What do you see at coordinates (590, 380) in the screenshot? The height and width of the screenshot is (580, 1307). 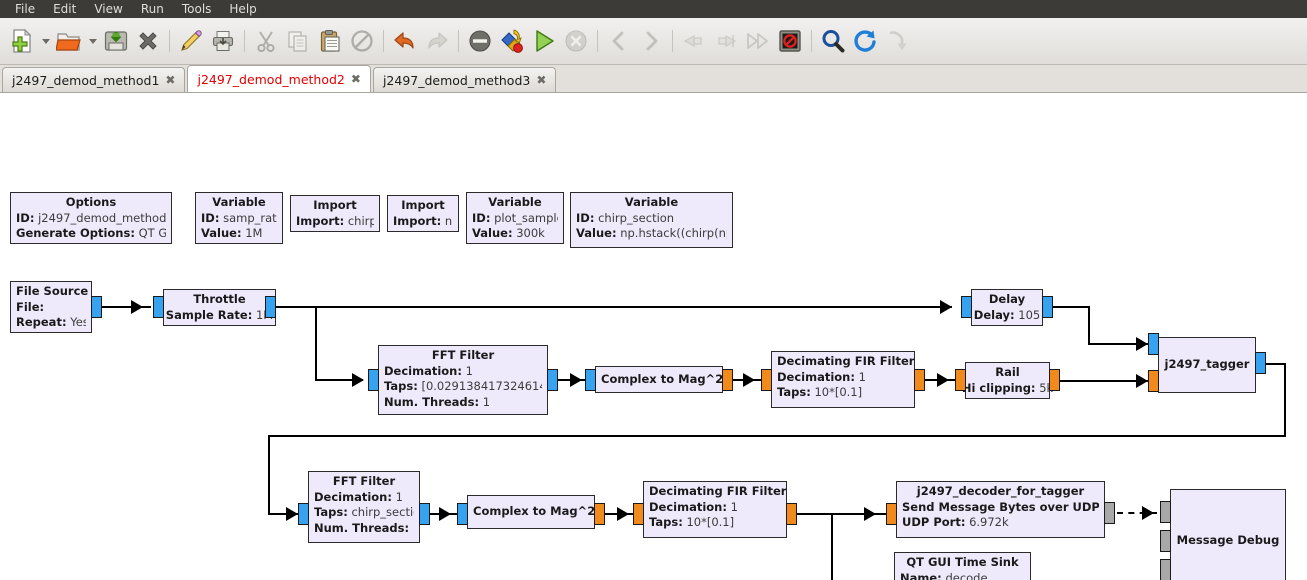 I see `port-in-complex-to-mag-top` at bounding box center [590, 380].